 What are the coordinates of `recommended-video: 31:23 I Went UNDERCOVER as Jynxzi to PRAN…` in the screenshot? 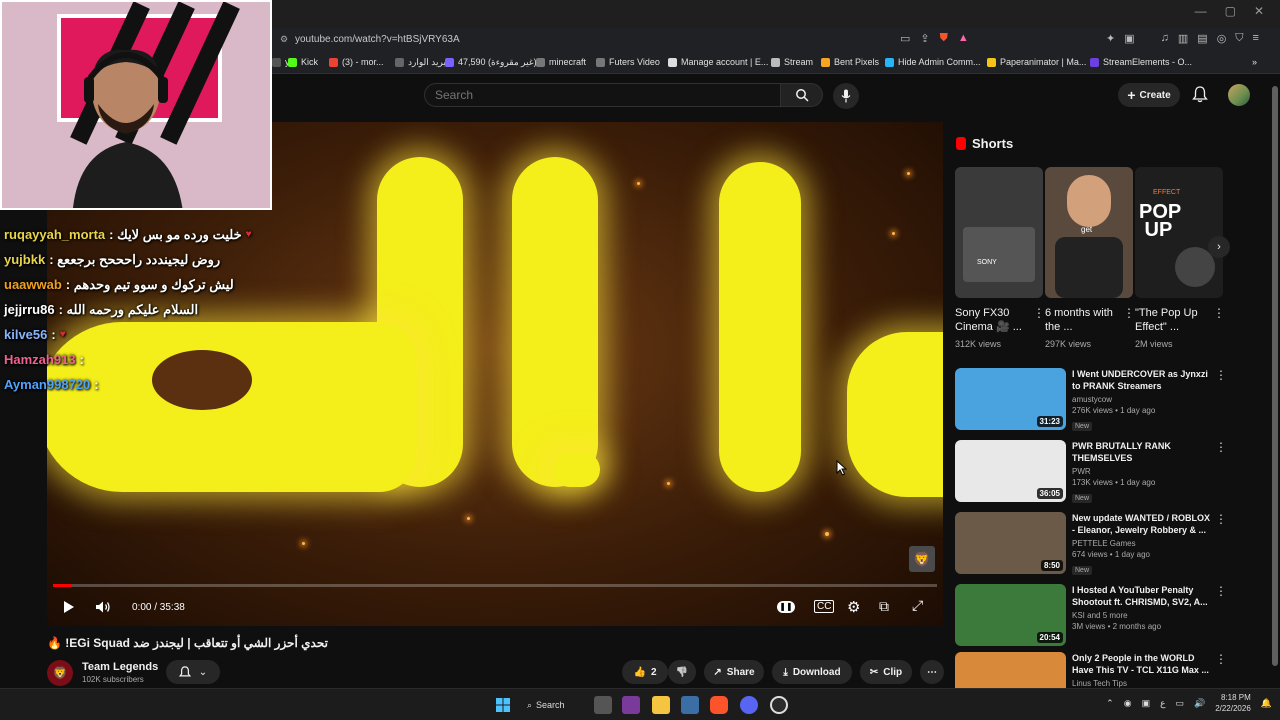 It's located at (1111, 400).